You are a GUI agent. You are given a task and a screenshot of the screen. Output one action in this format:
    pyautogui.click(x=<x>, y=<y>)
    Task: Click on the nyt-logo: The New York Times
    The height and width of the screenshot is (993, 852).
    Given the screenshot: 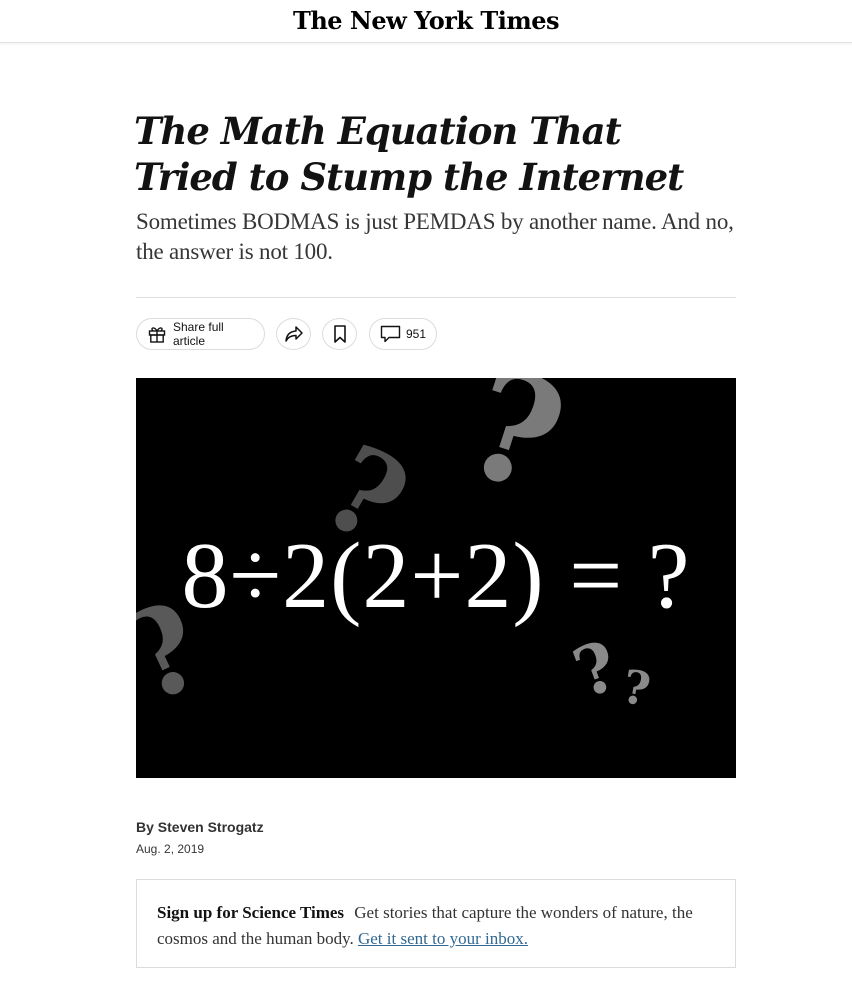 What is the action you would take?
    pyautogui.click(x=426, y=20)
    